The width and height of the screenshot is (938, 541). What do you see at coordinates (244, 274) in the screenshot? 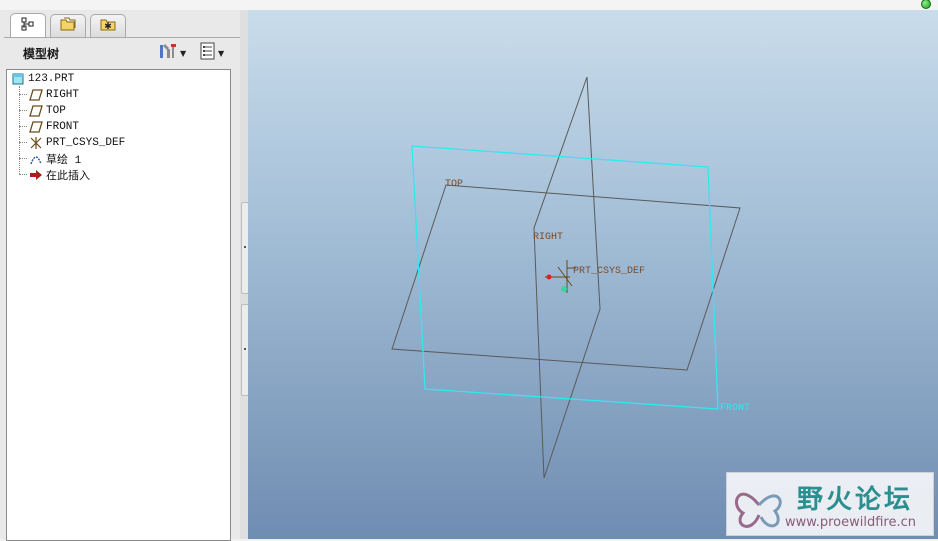
I see `panel-sash` at bounding box center [244, 274].